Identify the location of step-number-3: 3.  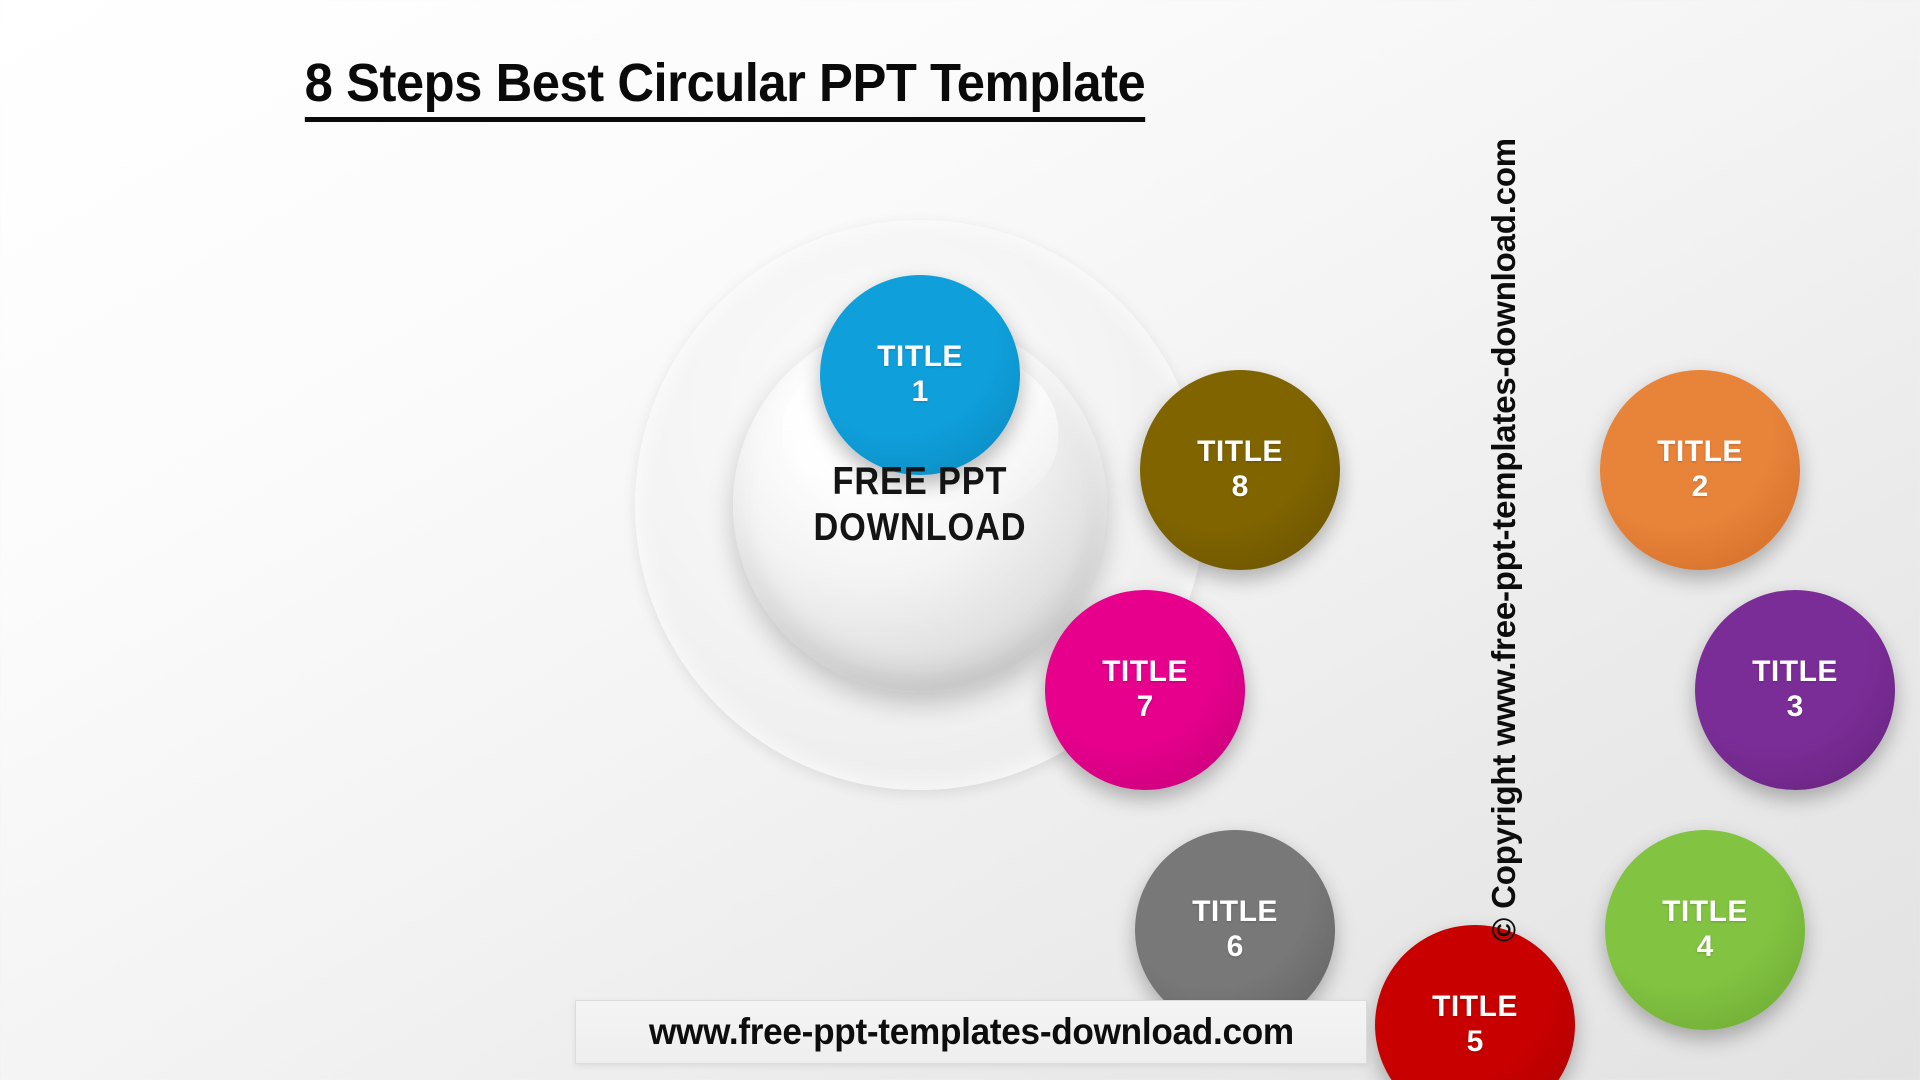
(1795, 706).